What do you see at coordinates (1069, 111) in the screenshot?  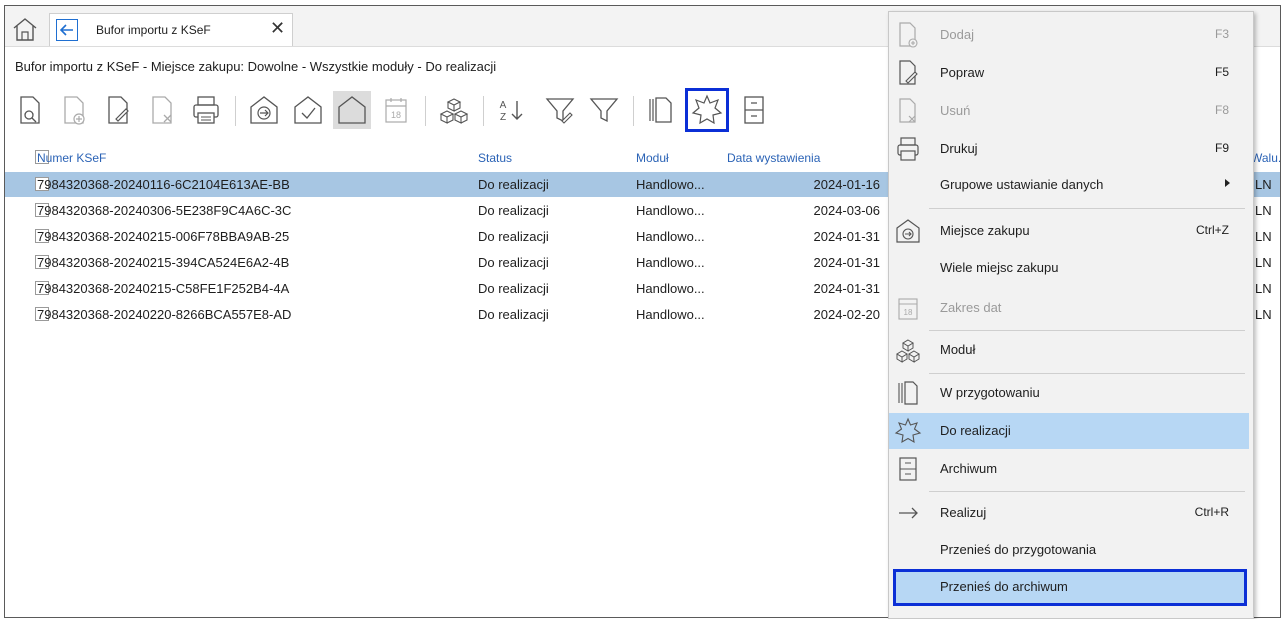 I see `menu-item-delete: Usuń F8` at bounding box center [1069, 111].